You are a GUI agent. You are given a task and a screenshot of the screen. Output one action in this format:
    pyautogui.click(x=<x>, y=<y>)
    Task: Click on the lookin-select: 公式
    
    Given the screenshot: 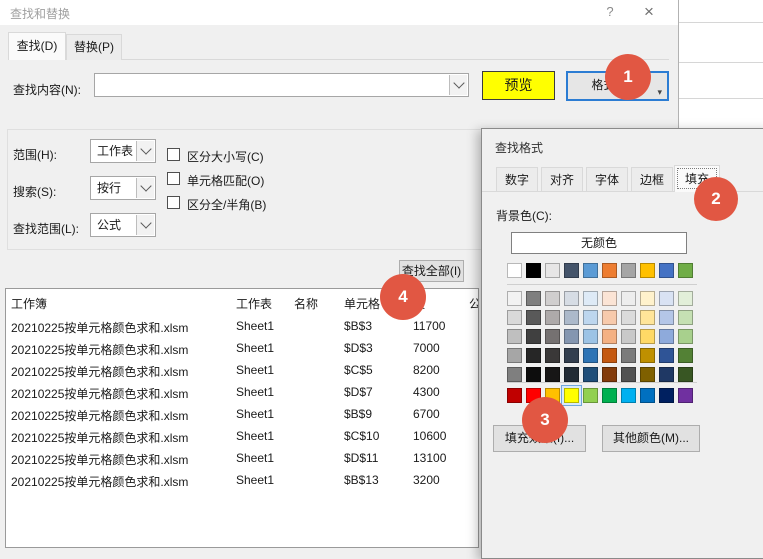 What is the action you would take?
    pyautogui.click(x=123, y=225)
    